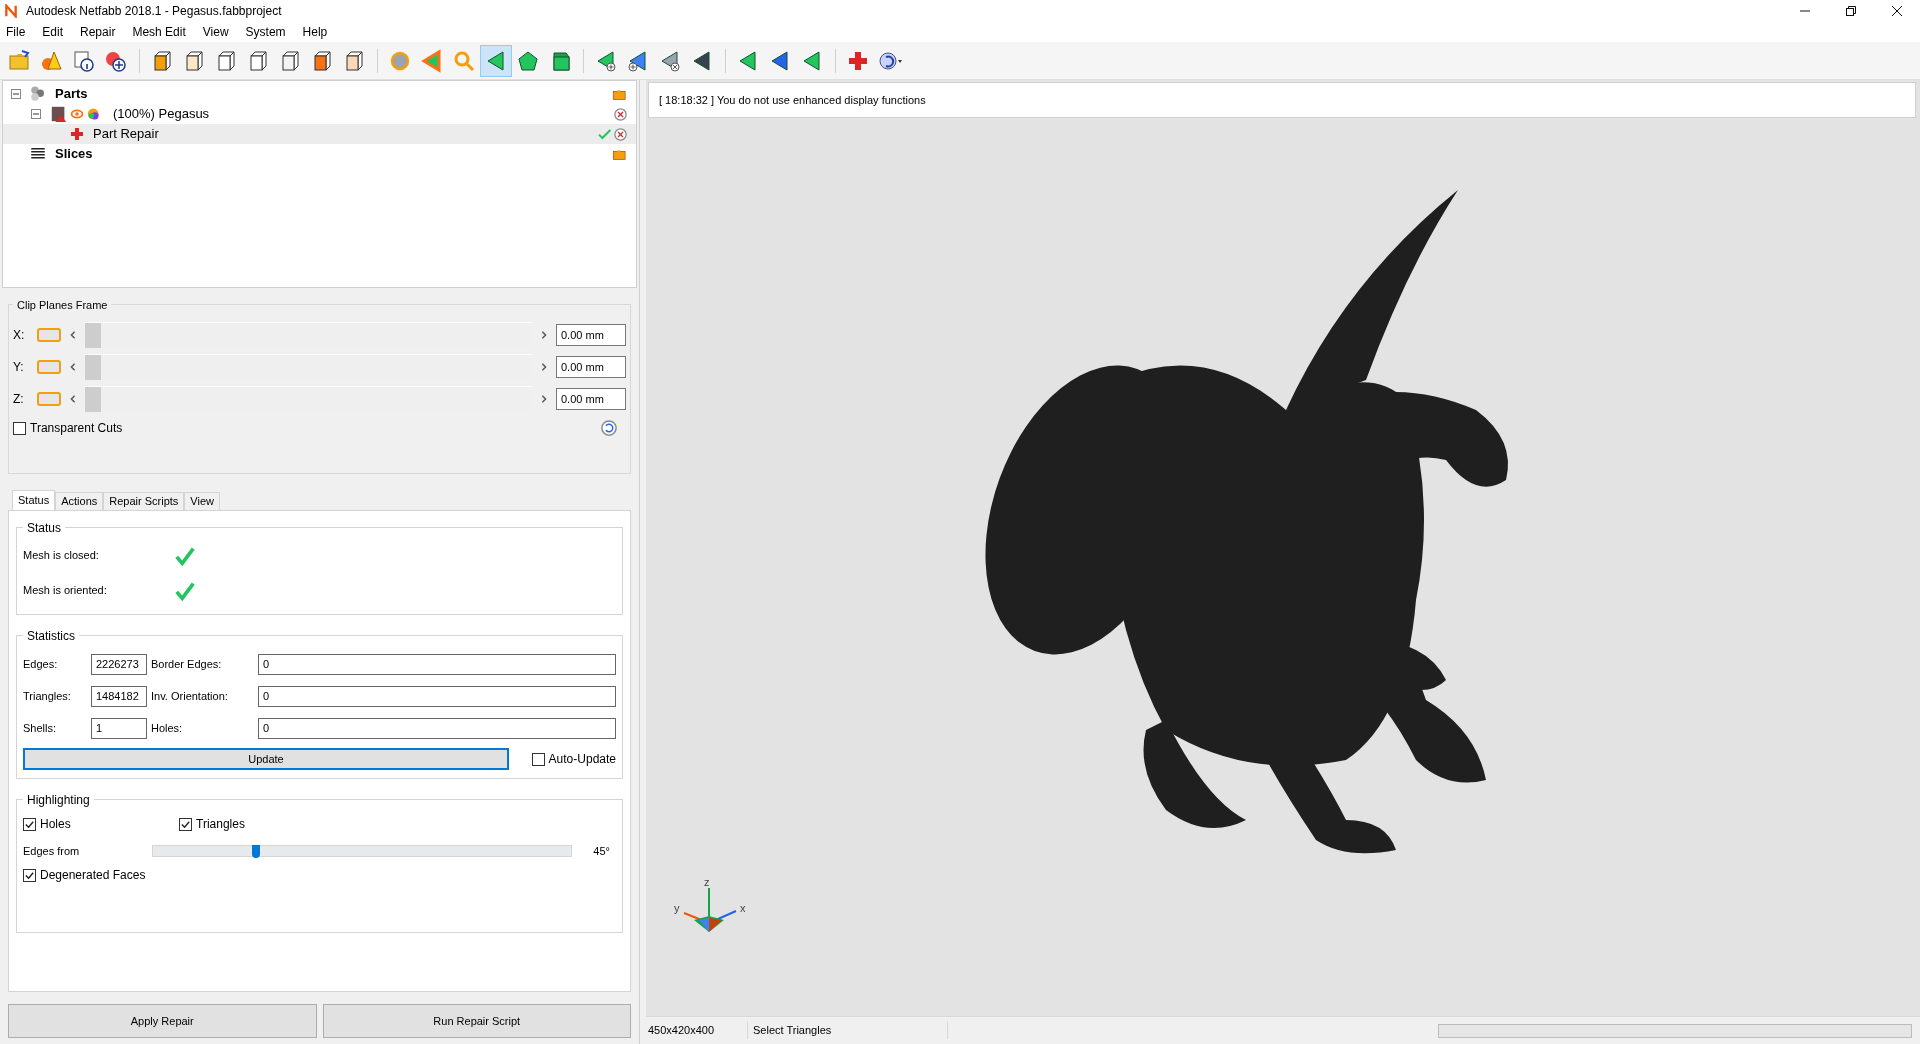 This screenshot has height=1044, width=1920. What do you see at coordinates (1851, 11) in the screenshot?
I see `restore-icon` at bounding box center [1851, 11].